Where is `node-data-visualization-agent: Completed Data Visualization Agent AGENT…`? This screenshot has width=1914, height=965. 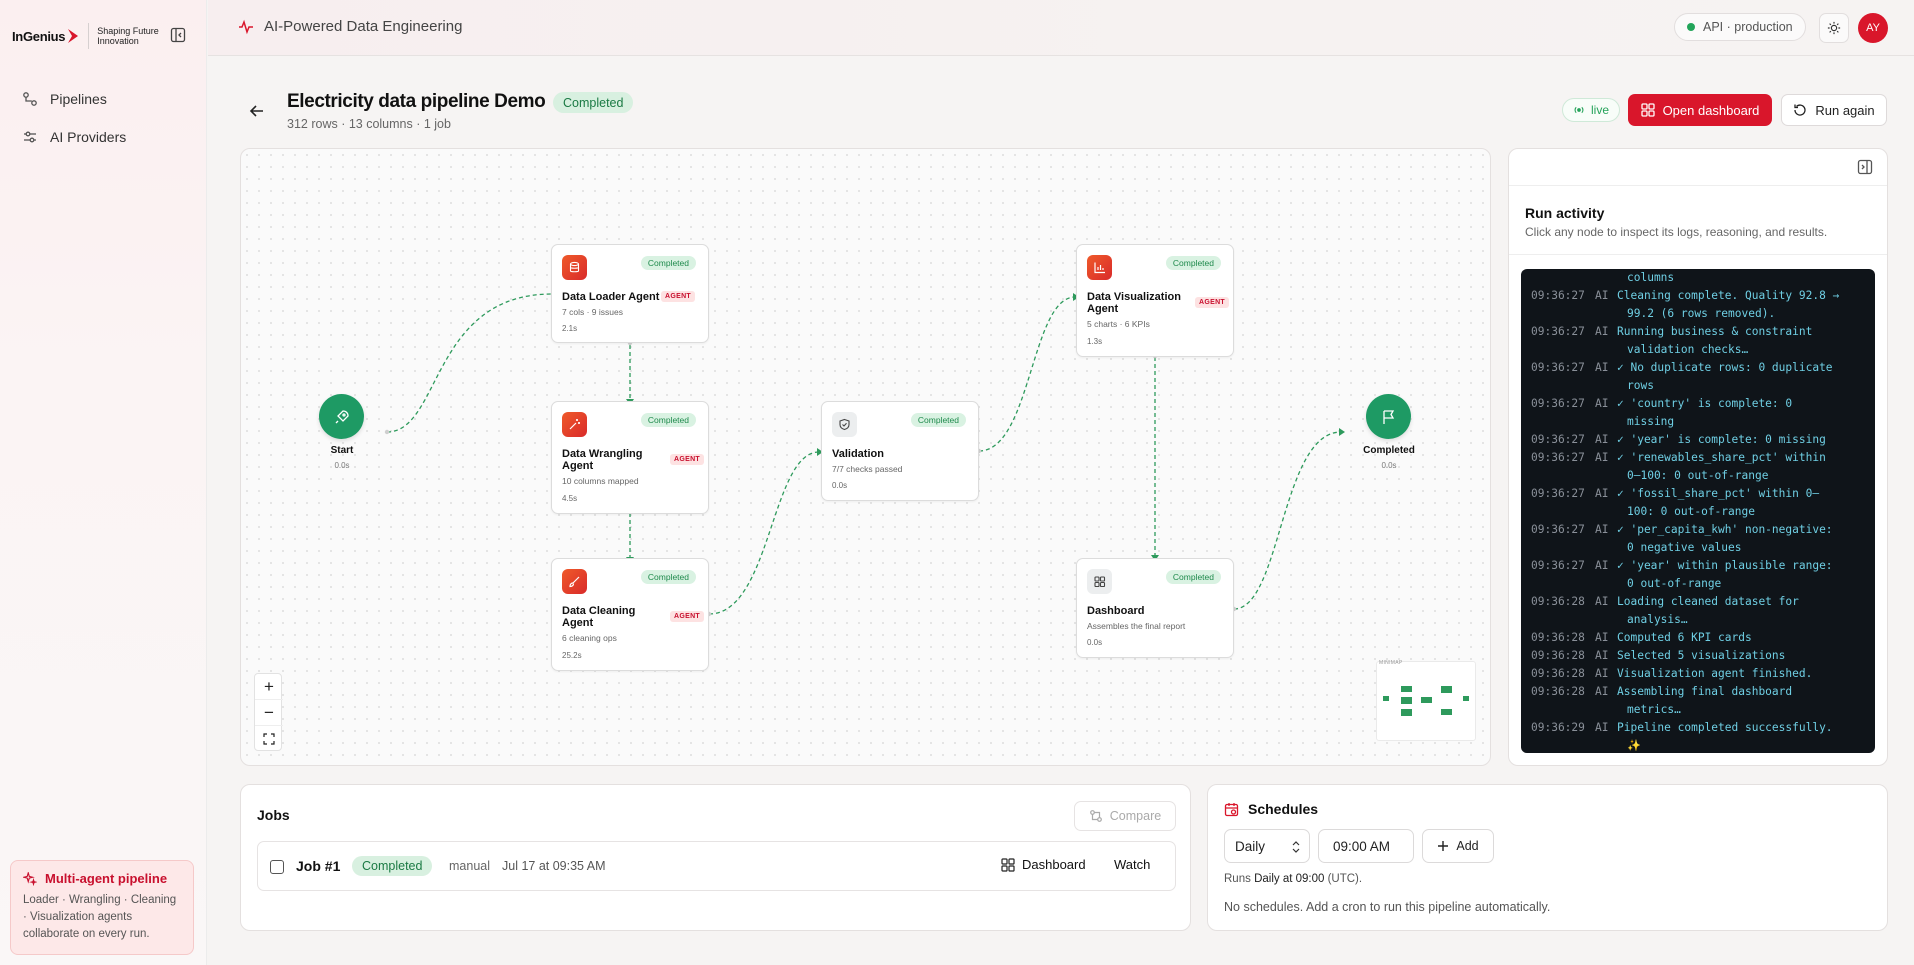
node-data-visualization-agent: Completed Data Visualization Agent AGENT… is located at coordinates (1155, 300).